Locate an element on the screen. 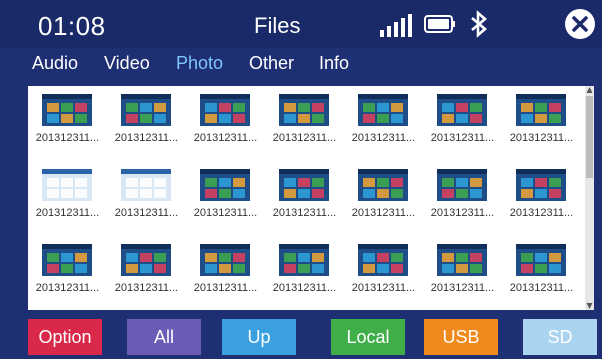 The width and height of the screenshot is (602, 359). page-title: Files is located at coordinates (277, 25).